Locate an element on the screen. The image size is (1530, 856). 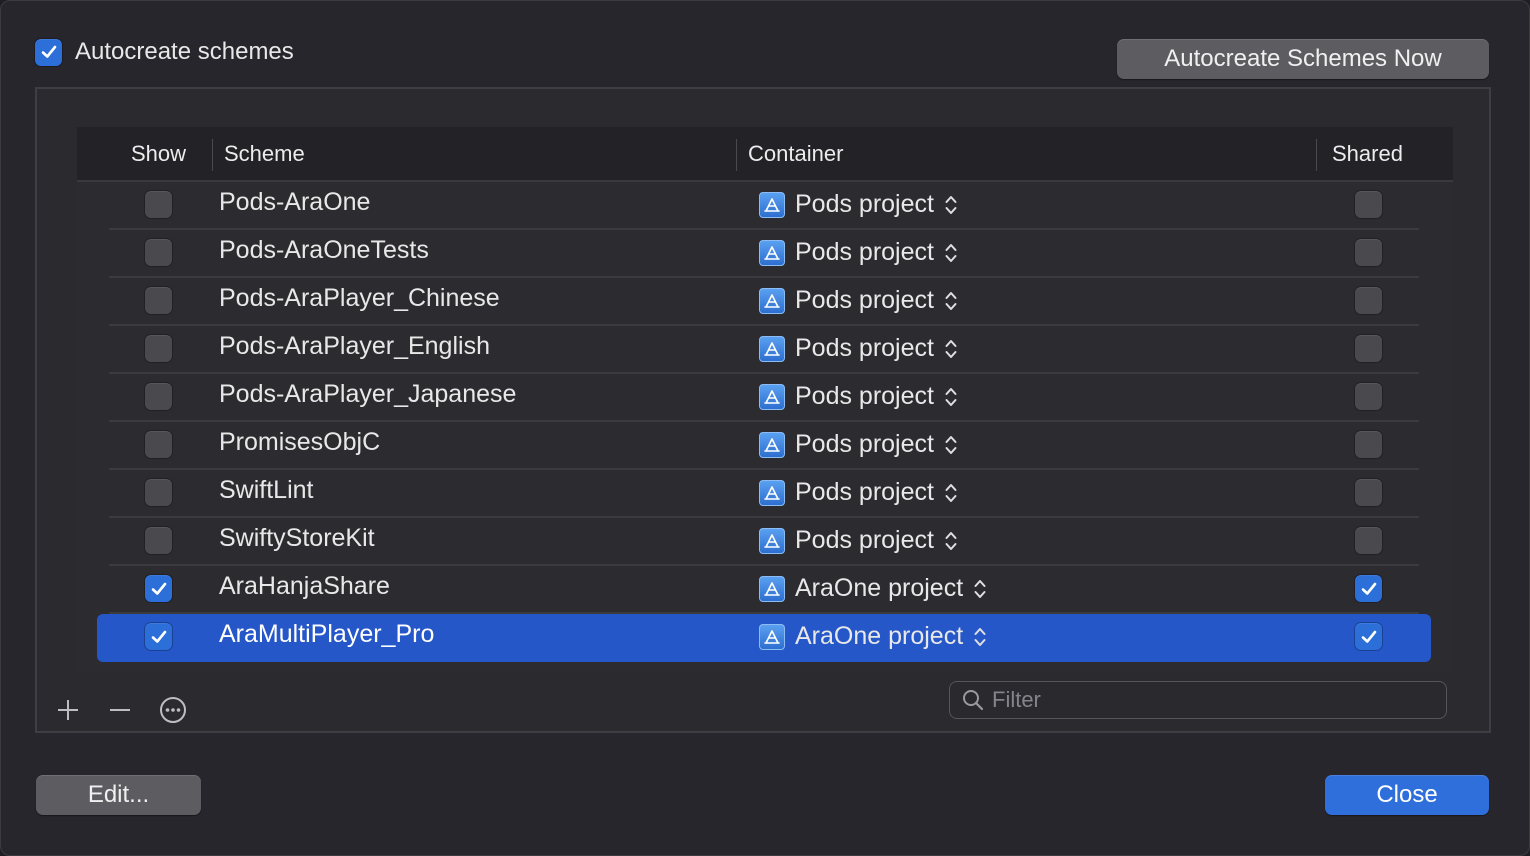
column-header-shared: Shared is located at coordinates (1367, 154).